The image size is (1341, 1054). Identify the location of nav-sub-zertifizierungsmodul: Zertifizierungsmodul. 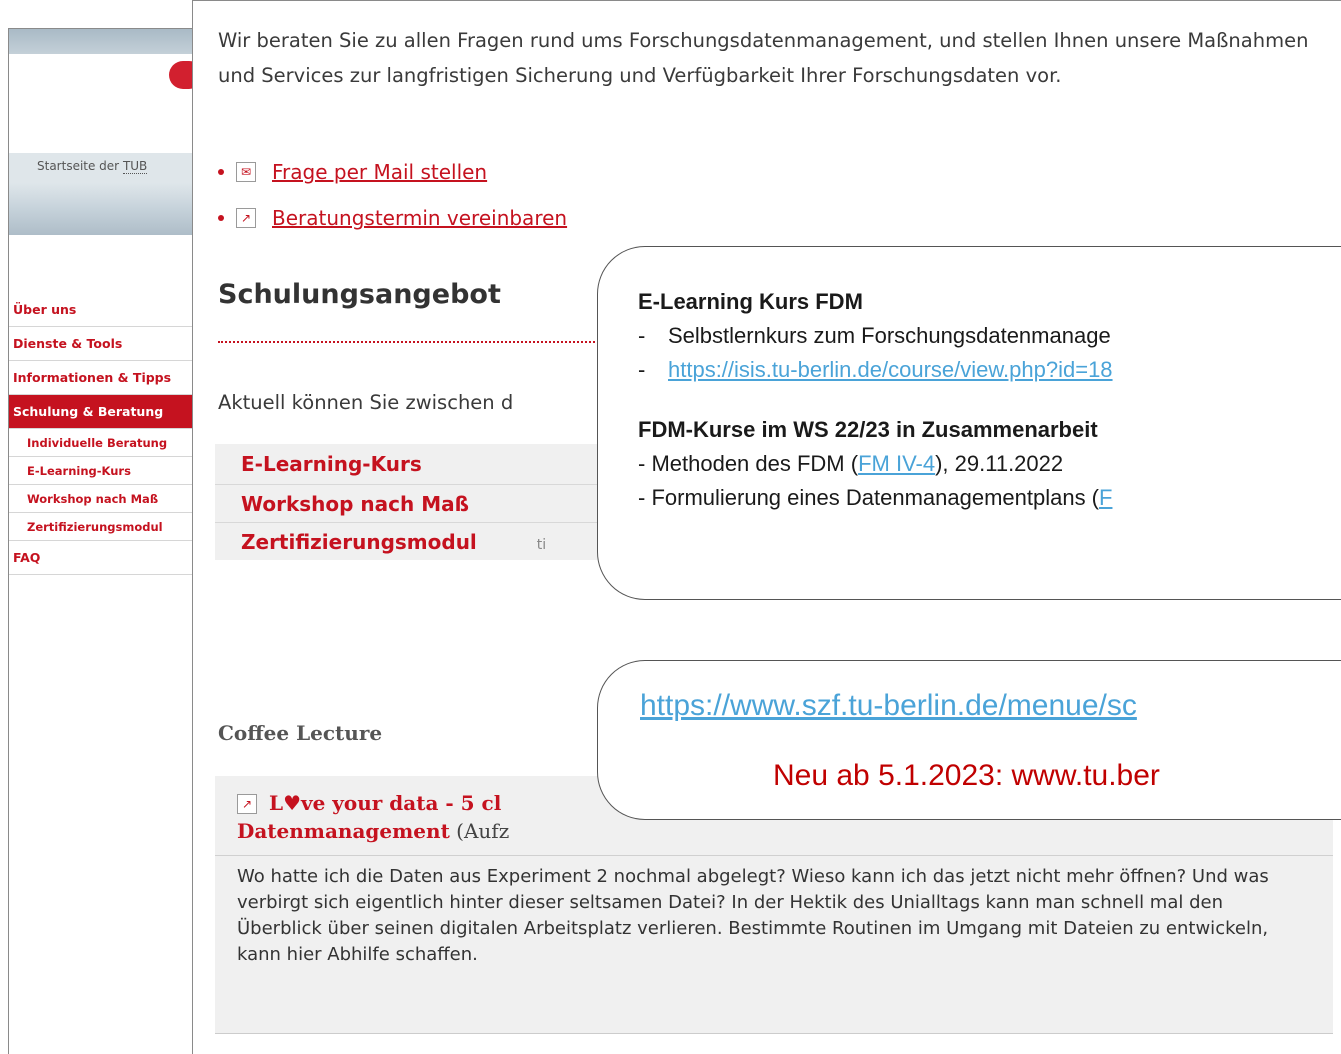
(108, 527).